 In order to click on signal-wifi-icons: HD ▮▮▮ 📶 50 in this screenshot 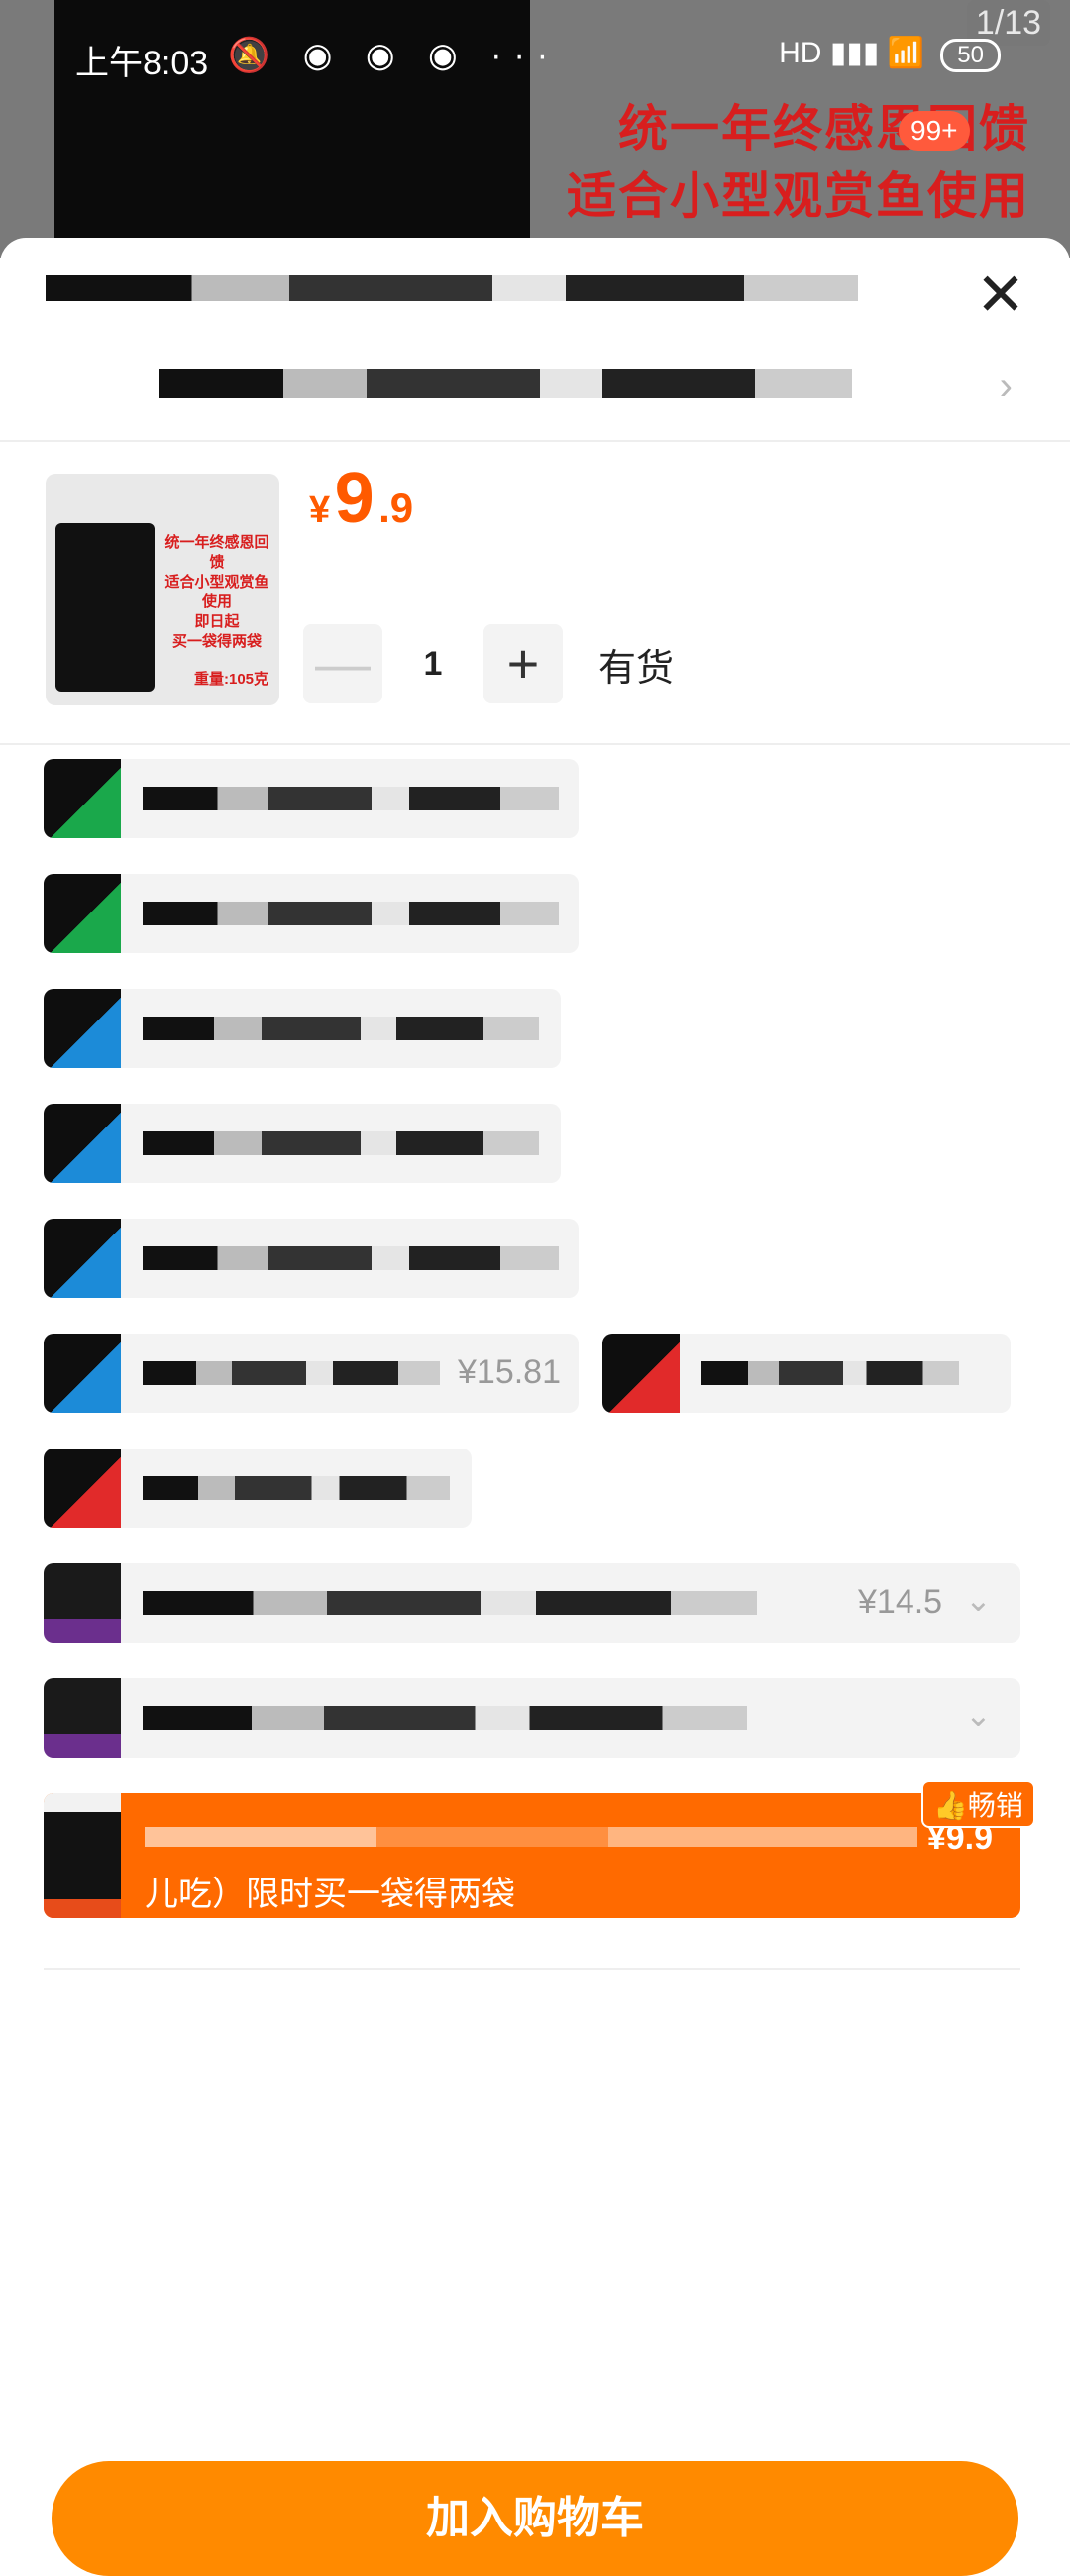, I will do `click(890, 54)`.